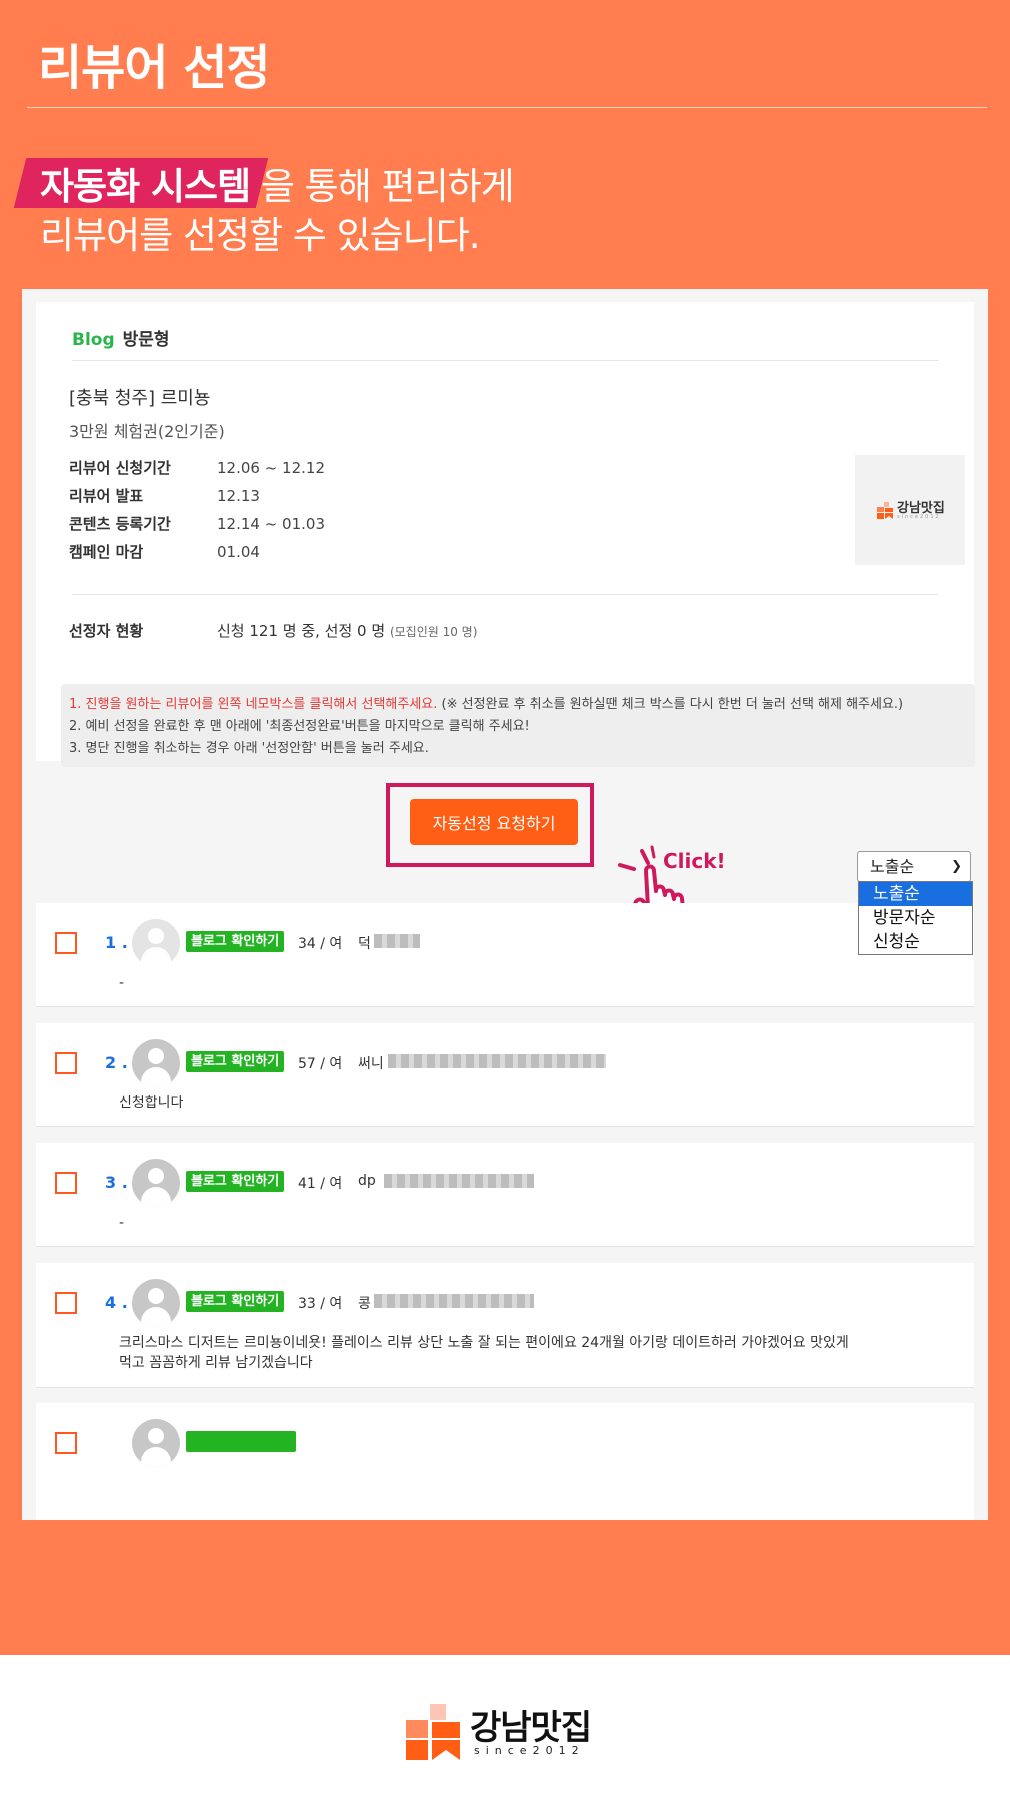 The image size is (1010, 1800). Describe the element at coordinates (120, 524) in the screenshot. I see `schedule-label: 콘텐츠 등록기간` at that location.